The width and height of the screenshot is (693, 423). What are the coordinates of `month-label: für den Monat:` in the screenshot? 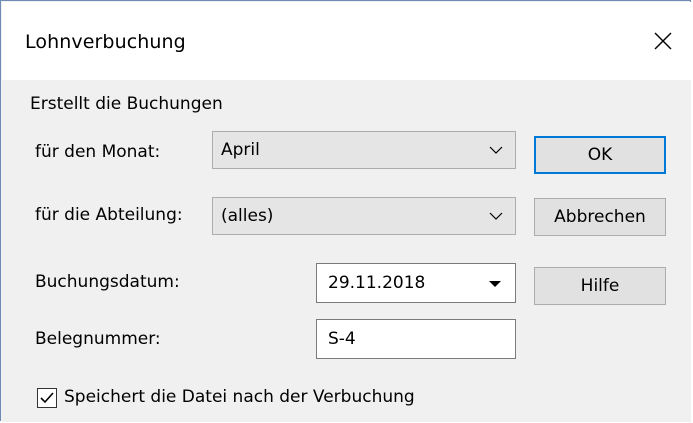 It's located at (98, 152).